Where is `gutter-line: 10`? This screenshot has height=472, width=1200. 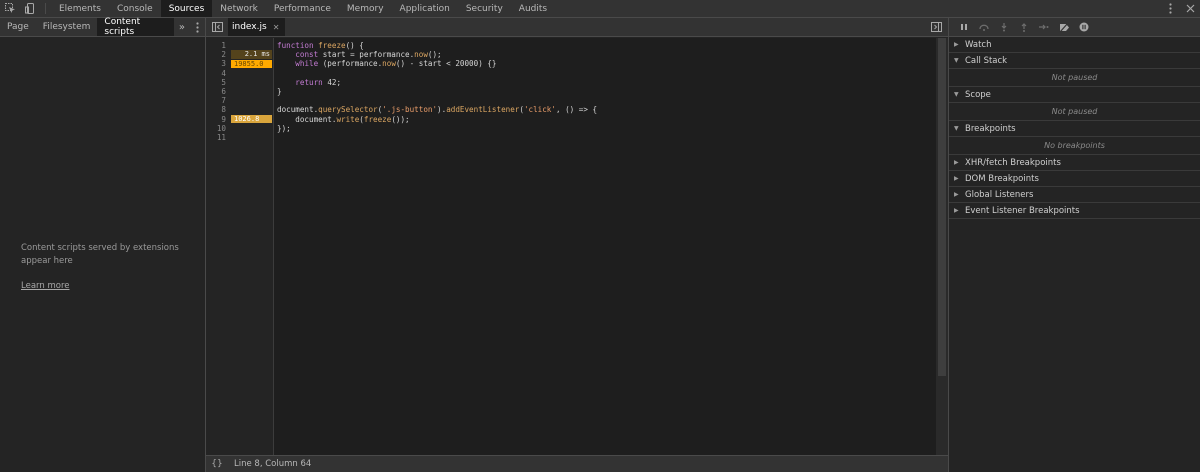
gutter-line: 10 is located at coordinates (239, 128).